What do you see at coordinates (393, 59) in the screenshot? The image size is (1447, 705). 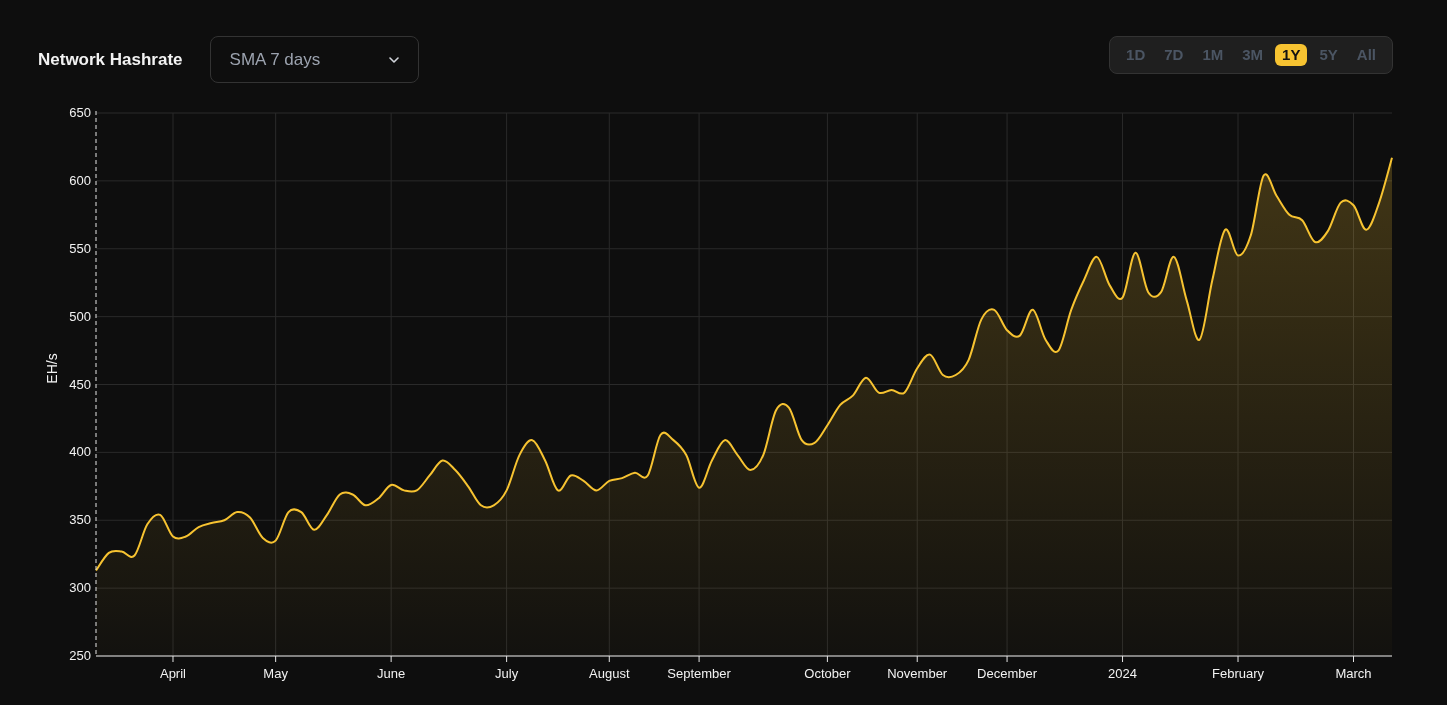 I see `chevron-down-icon` at bounding box center [393, 59].